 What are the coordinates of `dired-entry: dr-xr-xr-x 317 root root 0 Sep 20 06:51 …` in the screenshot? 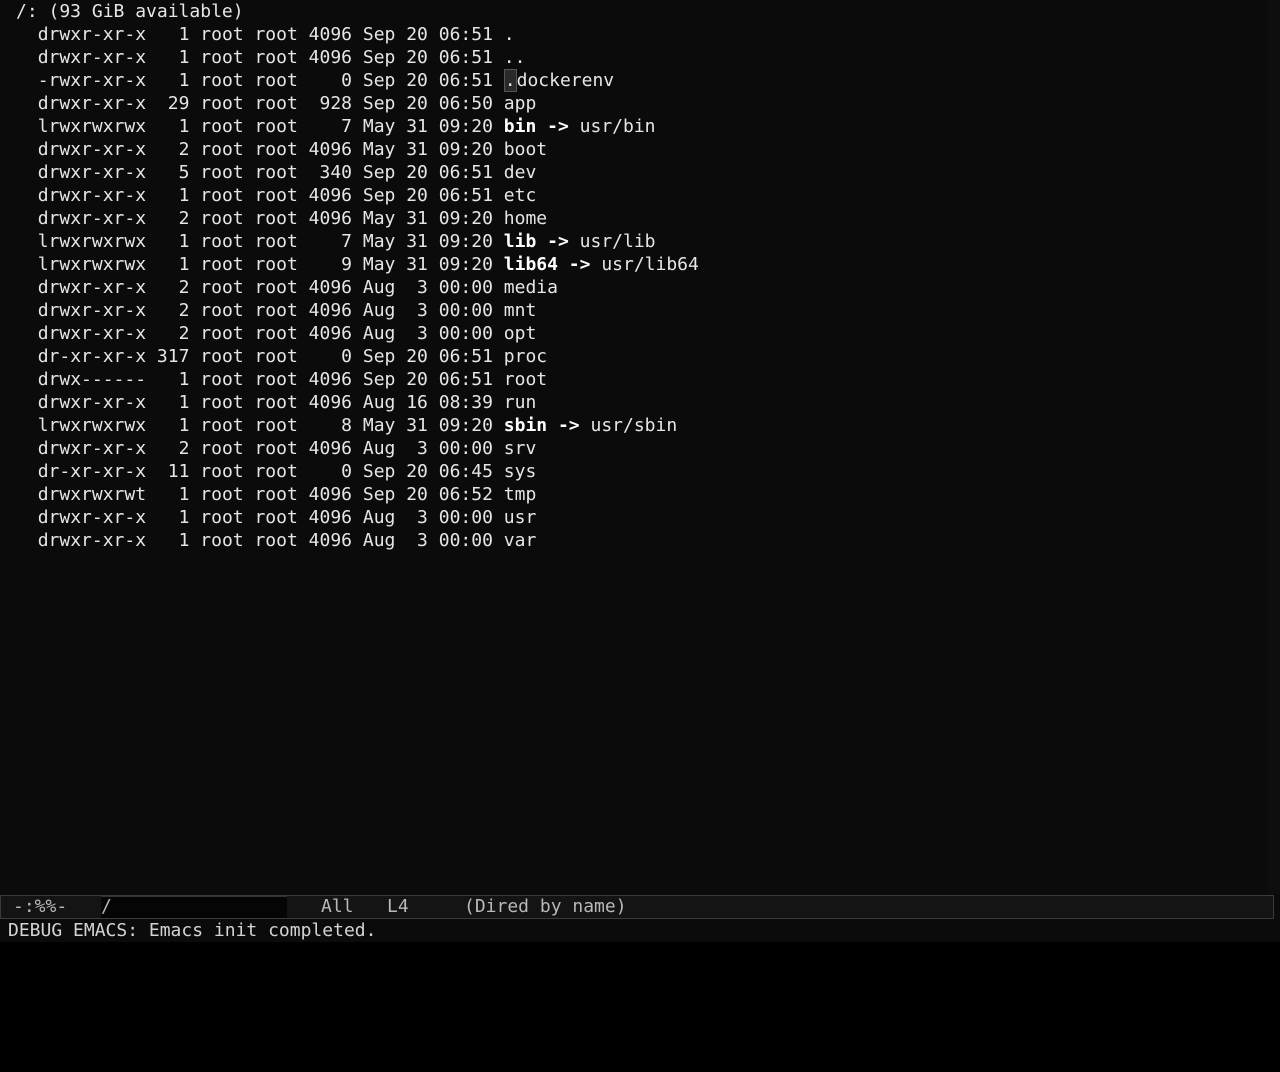 It's located at (281, 356).